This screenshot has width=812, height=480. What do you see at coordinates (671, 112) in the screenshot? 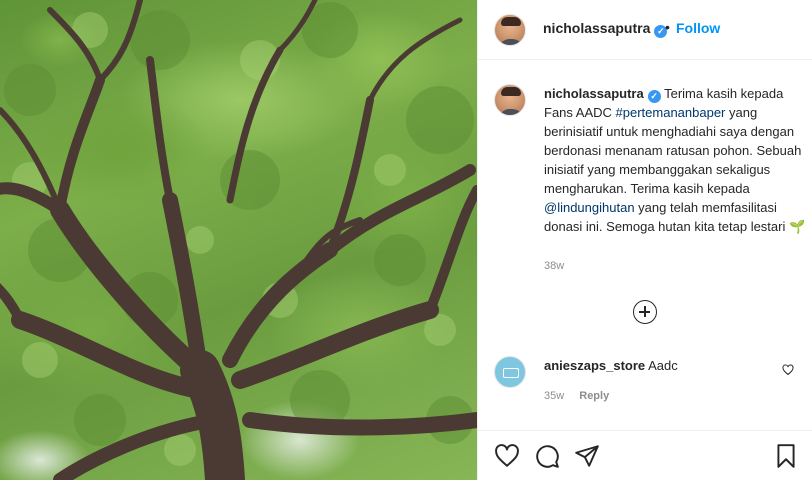
I see `caption-hashtag: #pertemananbaper` at bounding box center [671, 112].